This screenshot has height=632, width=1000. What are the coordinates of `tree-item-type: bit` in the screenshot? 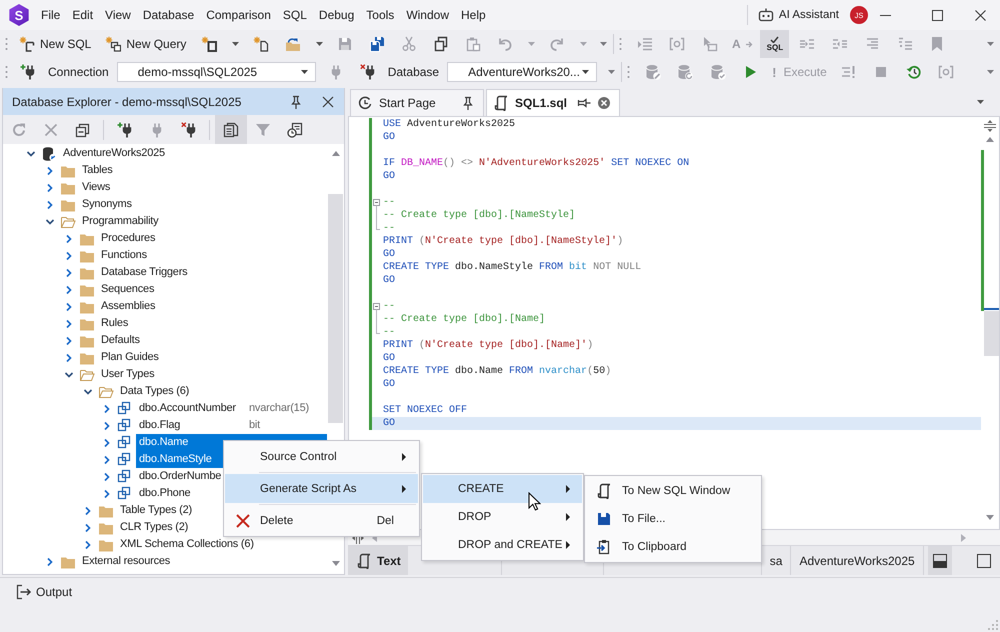 It's located at (254, 425).